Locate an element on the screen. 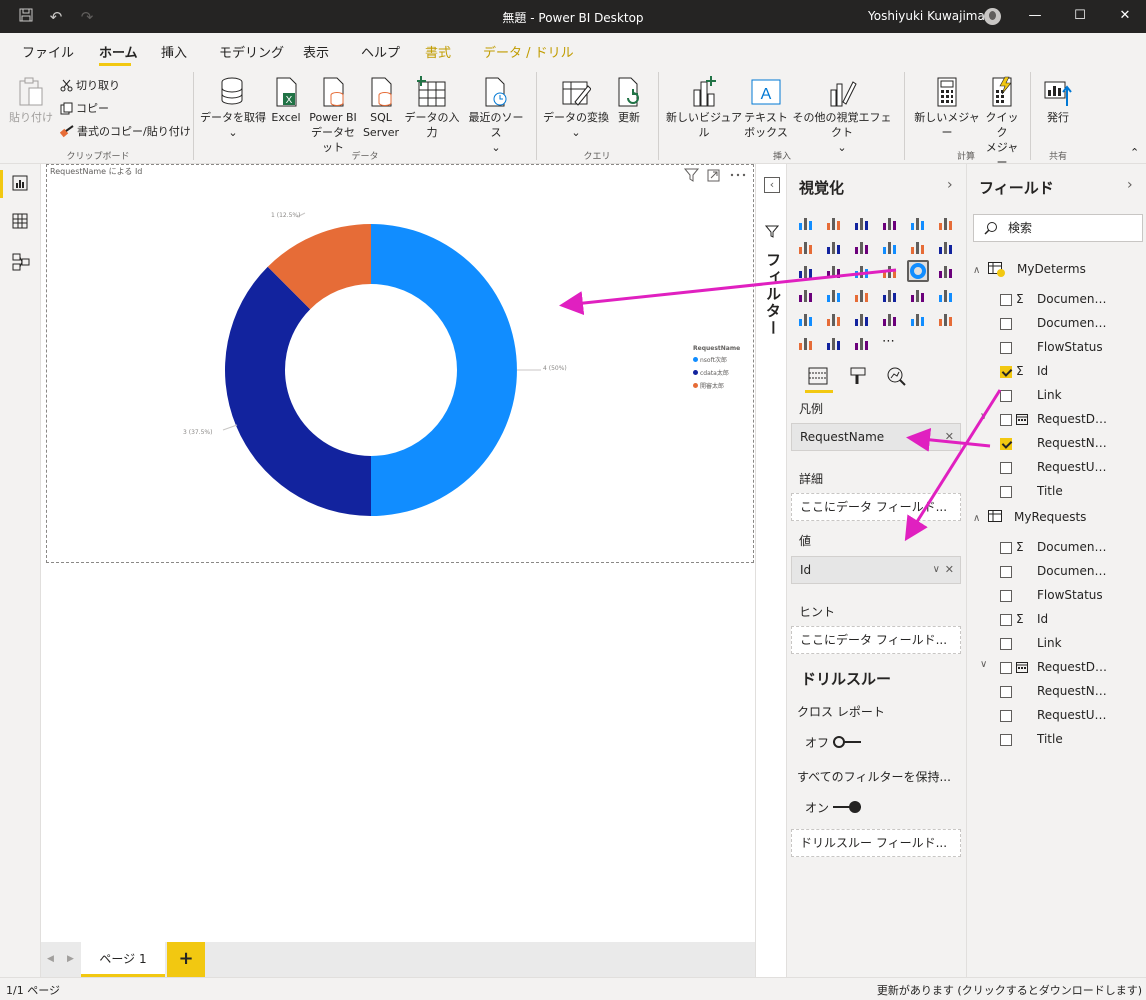 The height and width of the screenshot is (1000, 1146). tab-home: ホーム is located at coordinates (118, 51).